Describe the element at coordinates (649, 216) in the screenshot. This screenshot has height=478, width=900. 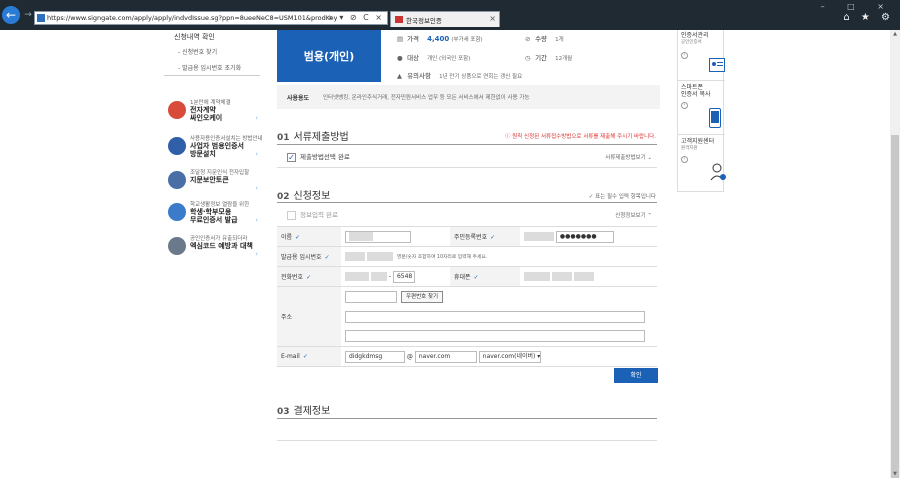
I see `chevron-up-icon: ⌃` at that location.